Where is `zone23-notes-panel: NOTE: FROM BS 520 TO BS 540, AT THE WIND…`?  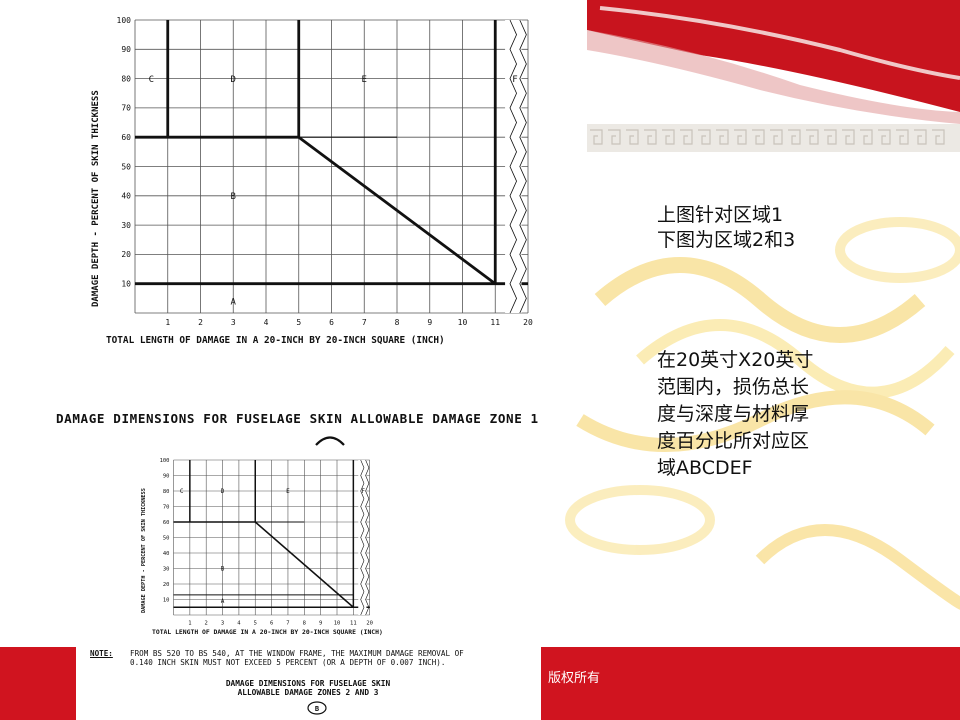
zone23-notes-panel: NOTE: FROM BS 520 TO BS 540, AT THE WIND… is located at coordinates (308, 683).